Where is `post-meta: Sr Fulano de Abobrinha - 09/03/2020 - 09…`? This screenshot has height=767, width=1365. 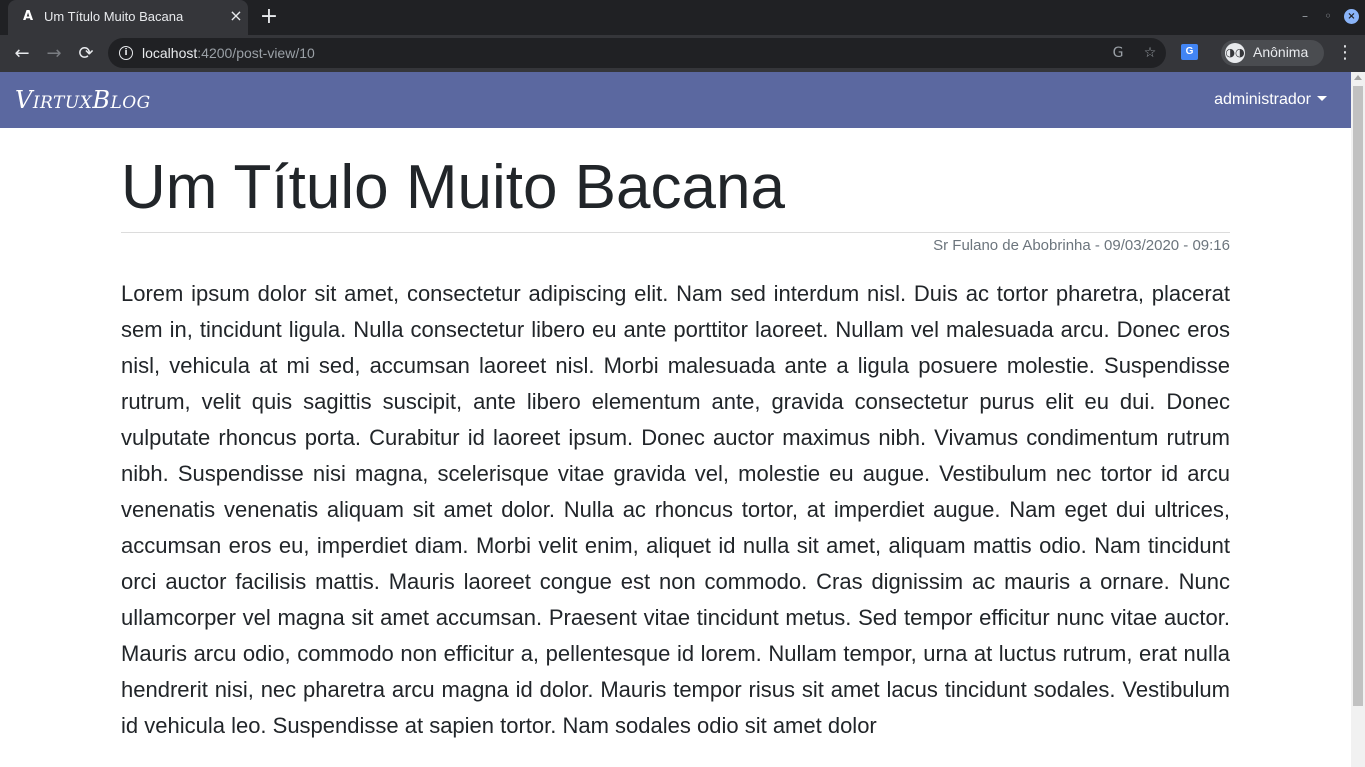 post-meta: Sr Fulano de Abobrinha - 09/03/2020 - 09… is located at coordinates (1081, 245).